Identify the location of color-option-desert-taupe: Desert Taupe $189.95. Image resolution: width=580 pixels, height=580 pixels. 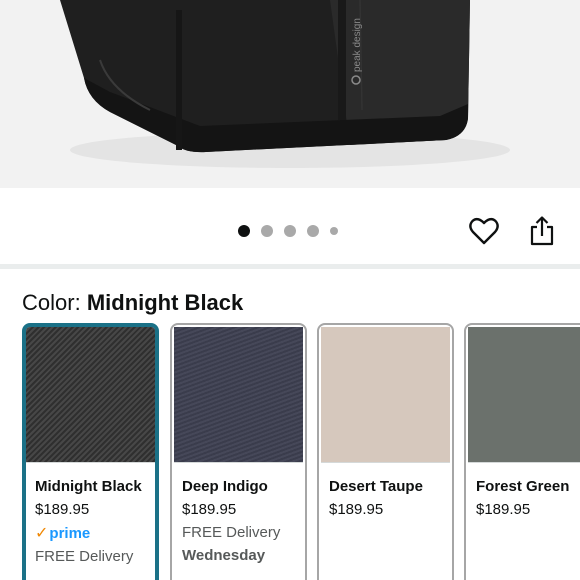
(385, 451).